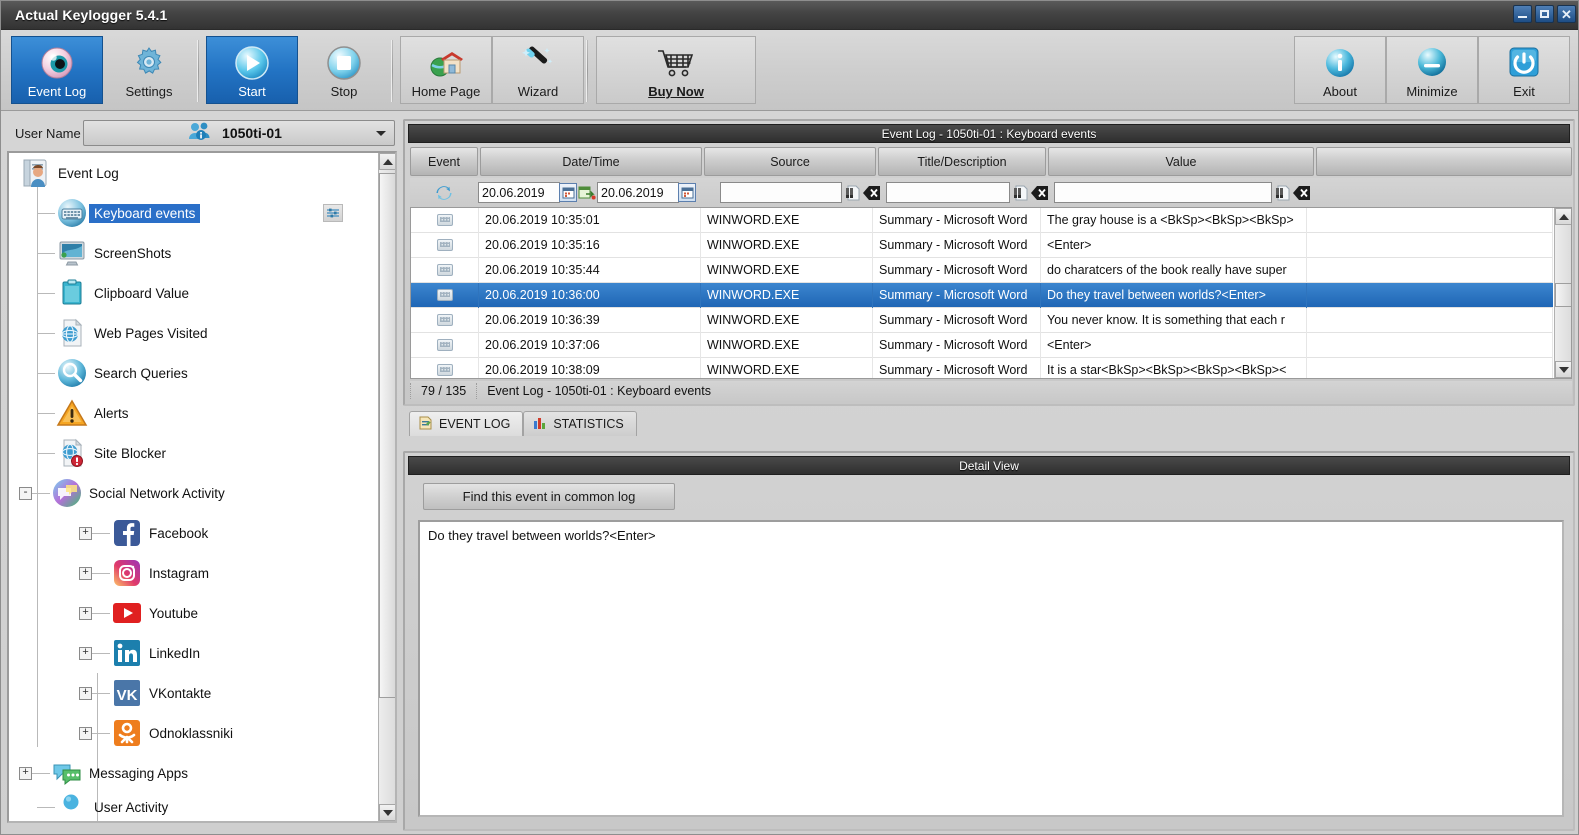 This screenshot has height=835, width=1579. Describe the element at coordinates (1524, 70) in the screenshot. I see `toolbar-button-exit: Exit` at that location.